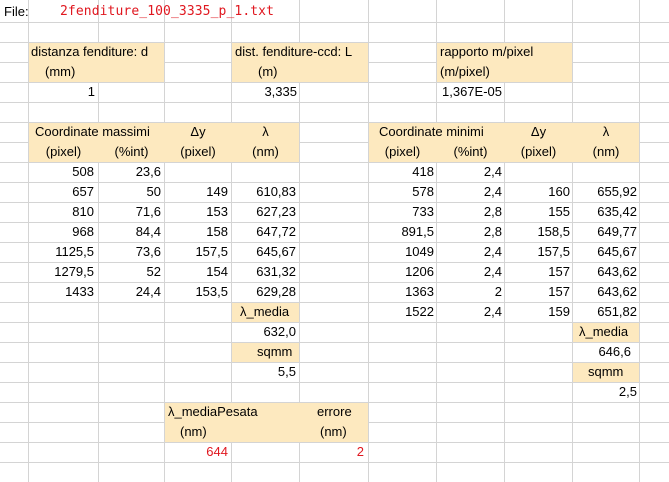  What do you see at coordinates (264, 232) in the screenshot?
I see `massimi-cell: 647,72` at bounding box center [264, 232].